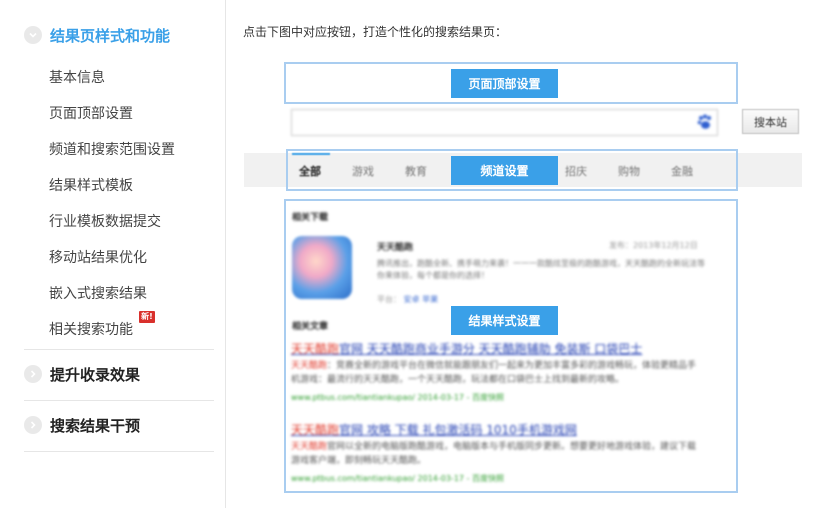 The width and height of the screenshot is (840, 508). I want to click on sidebar-item-basic-info: 基本信息, so click(77, 78).